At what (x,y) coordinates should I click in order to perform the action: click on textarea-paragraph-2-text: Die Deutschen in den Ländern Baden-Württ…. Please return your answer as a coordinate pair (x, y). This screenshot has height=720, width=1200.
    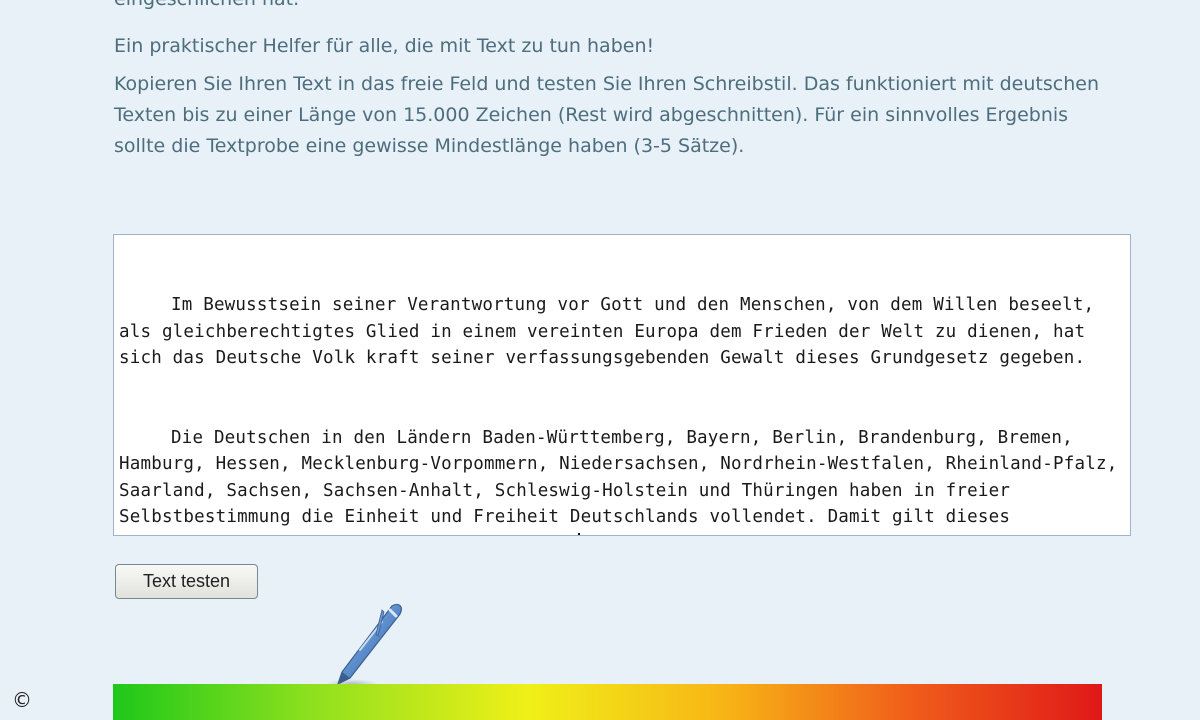
    Looking at the image, I should click on (618, 481).